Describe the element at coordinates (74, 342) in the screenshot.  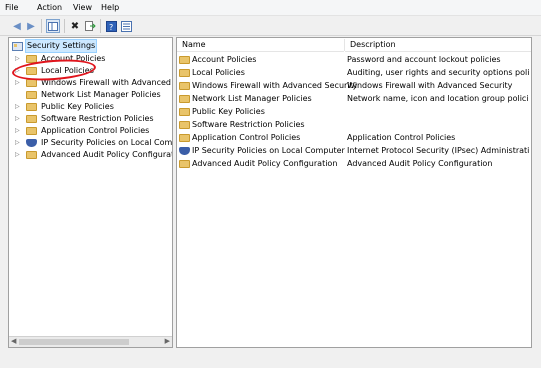
I see `scroll-thumb` at that location.